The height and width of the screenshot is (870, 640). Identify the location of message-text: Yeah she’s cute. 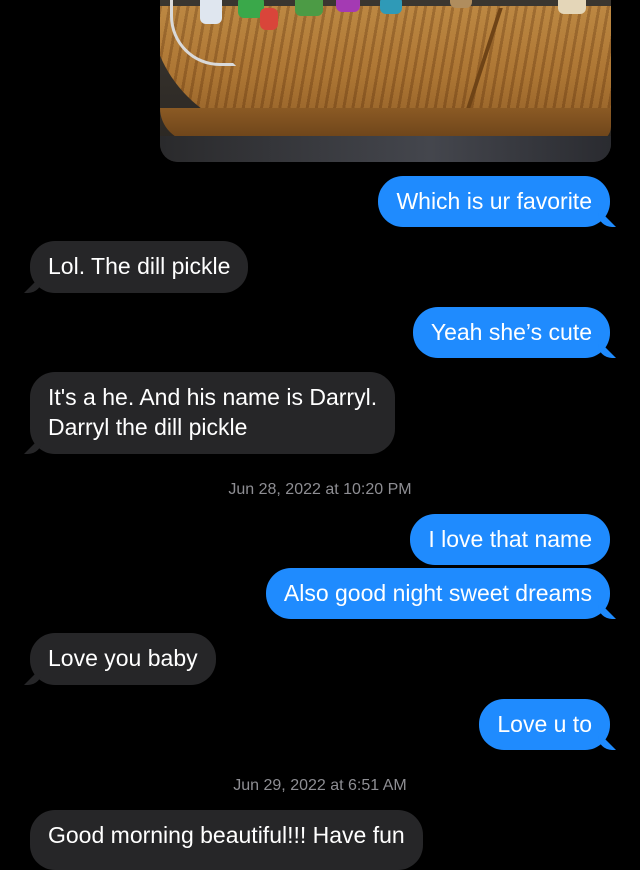
(511, 332).